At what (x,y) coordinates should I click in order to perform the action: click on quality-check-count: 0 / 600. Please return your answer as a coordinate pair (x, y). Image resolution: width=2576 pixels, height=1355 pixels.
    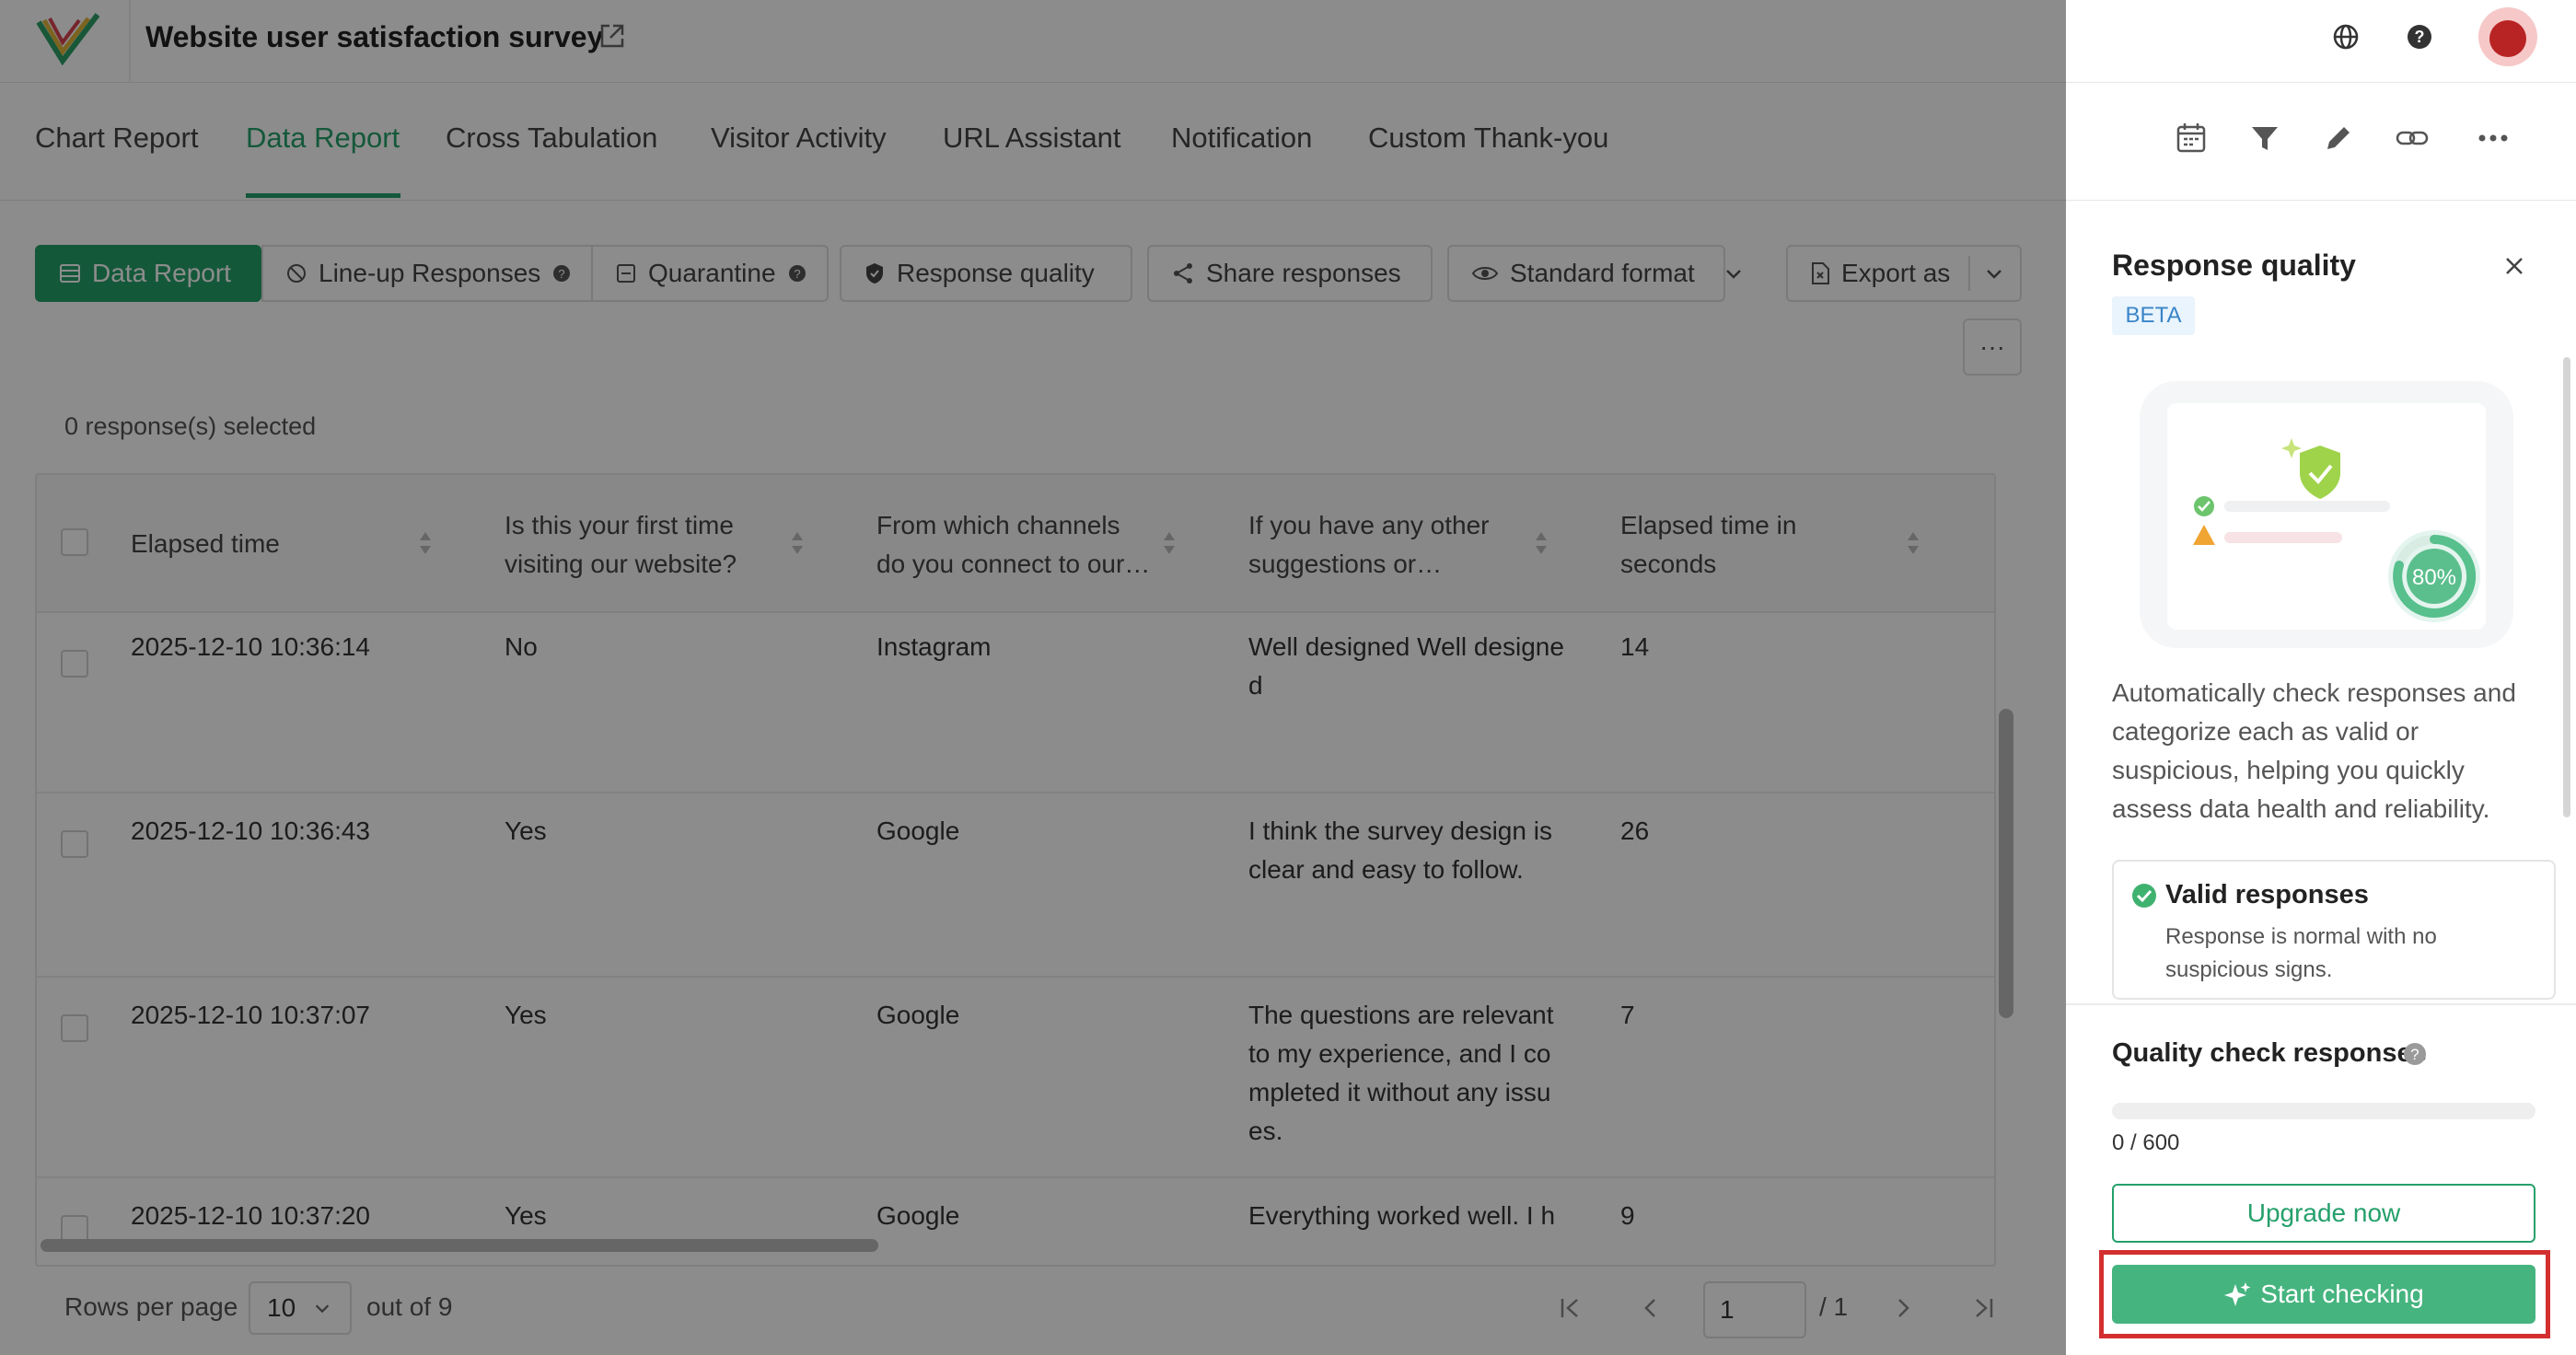
    Looking at the image, I should click on (2146, 1142).